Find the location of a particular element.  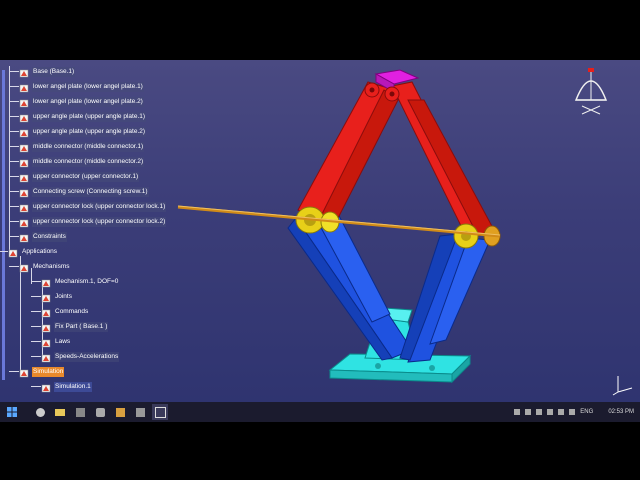

tree-item-product: upper connector (upper connector.1) is located at coordinates (79, 176).